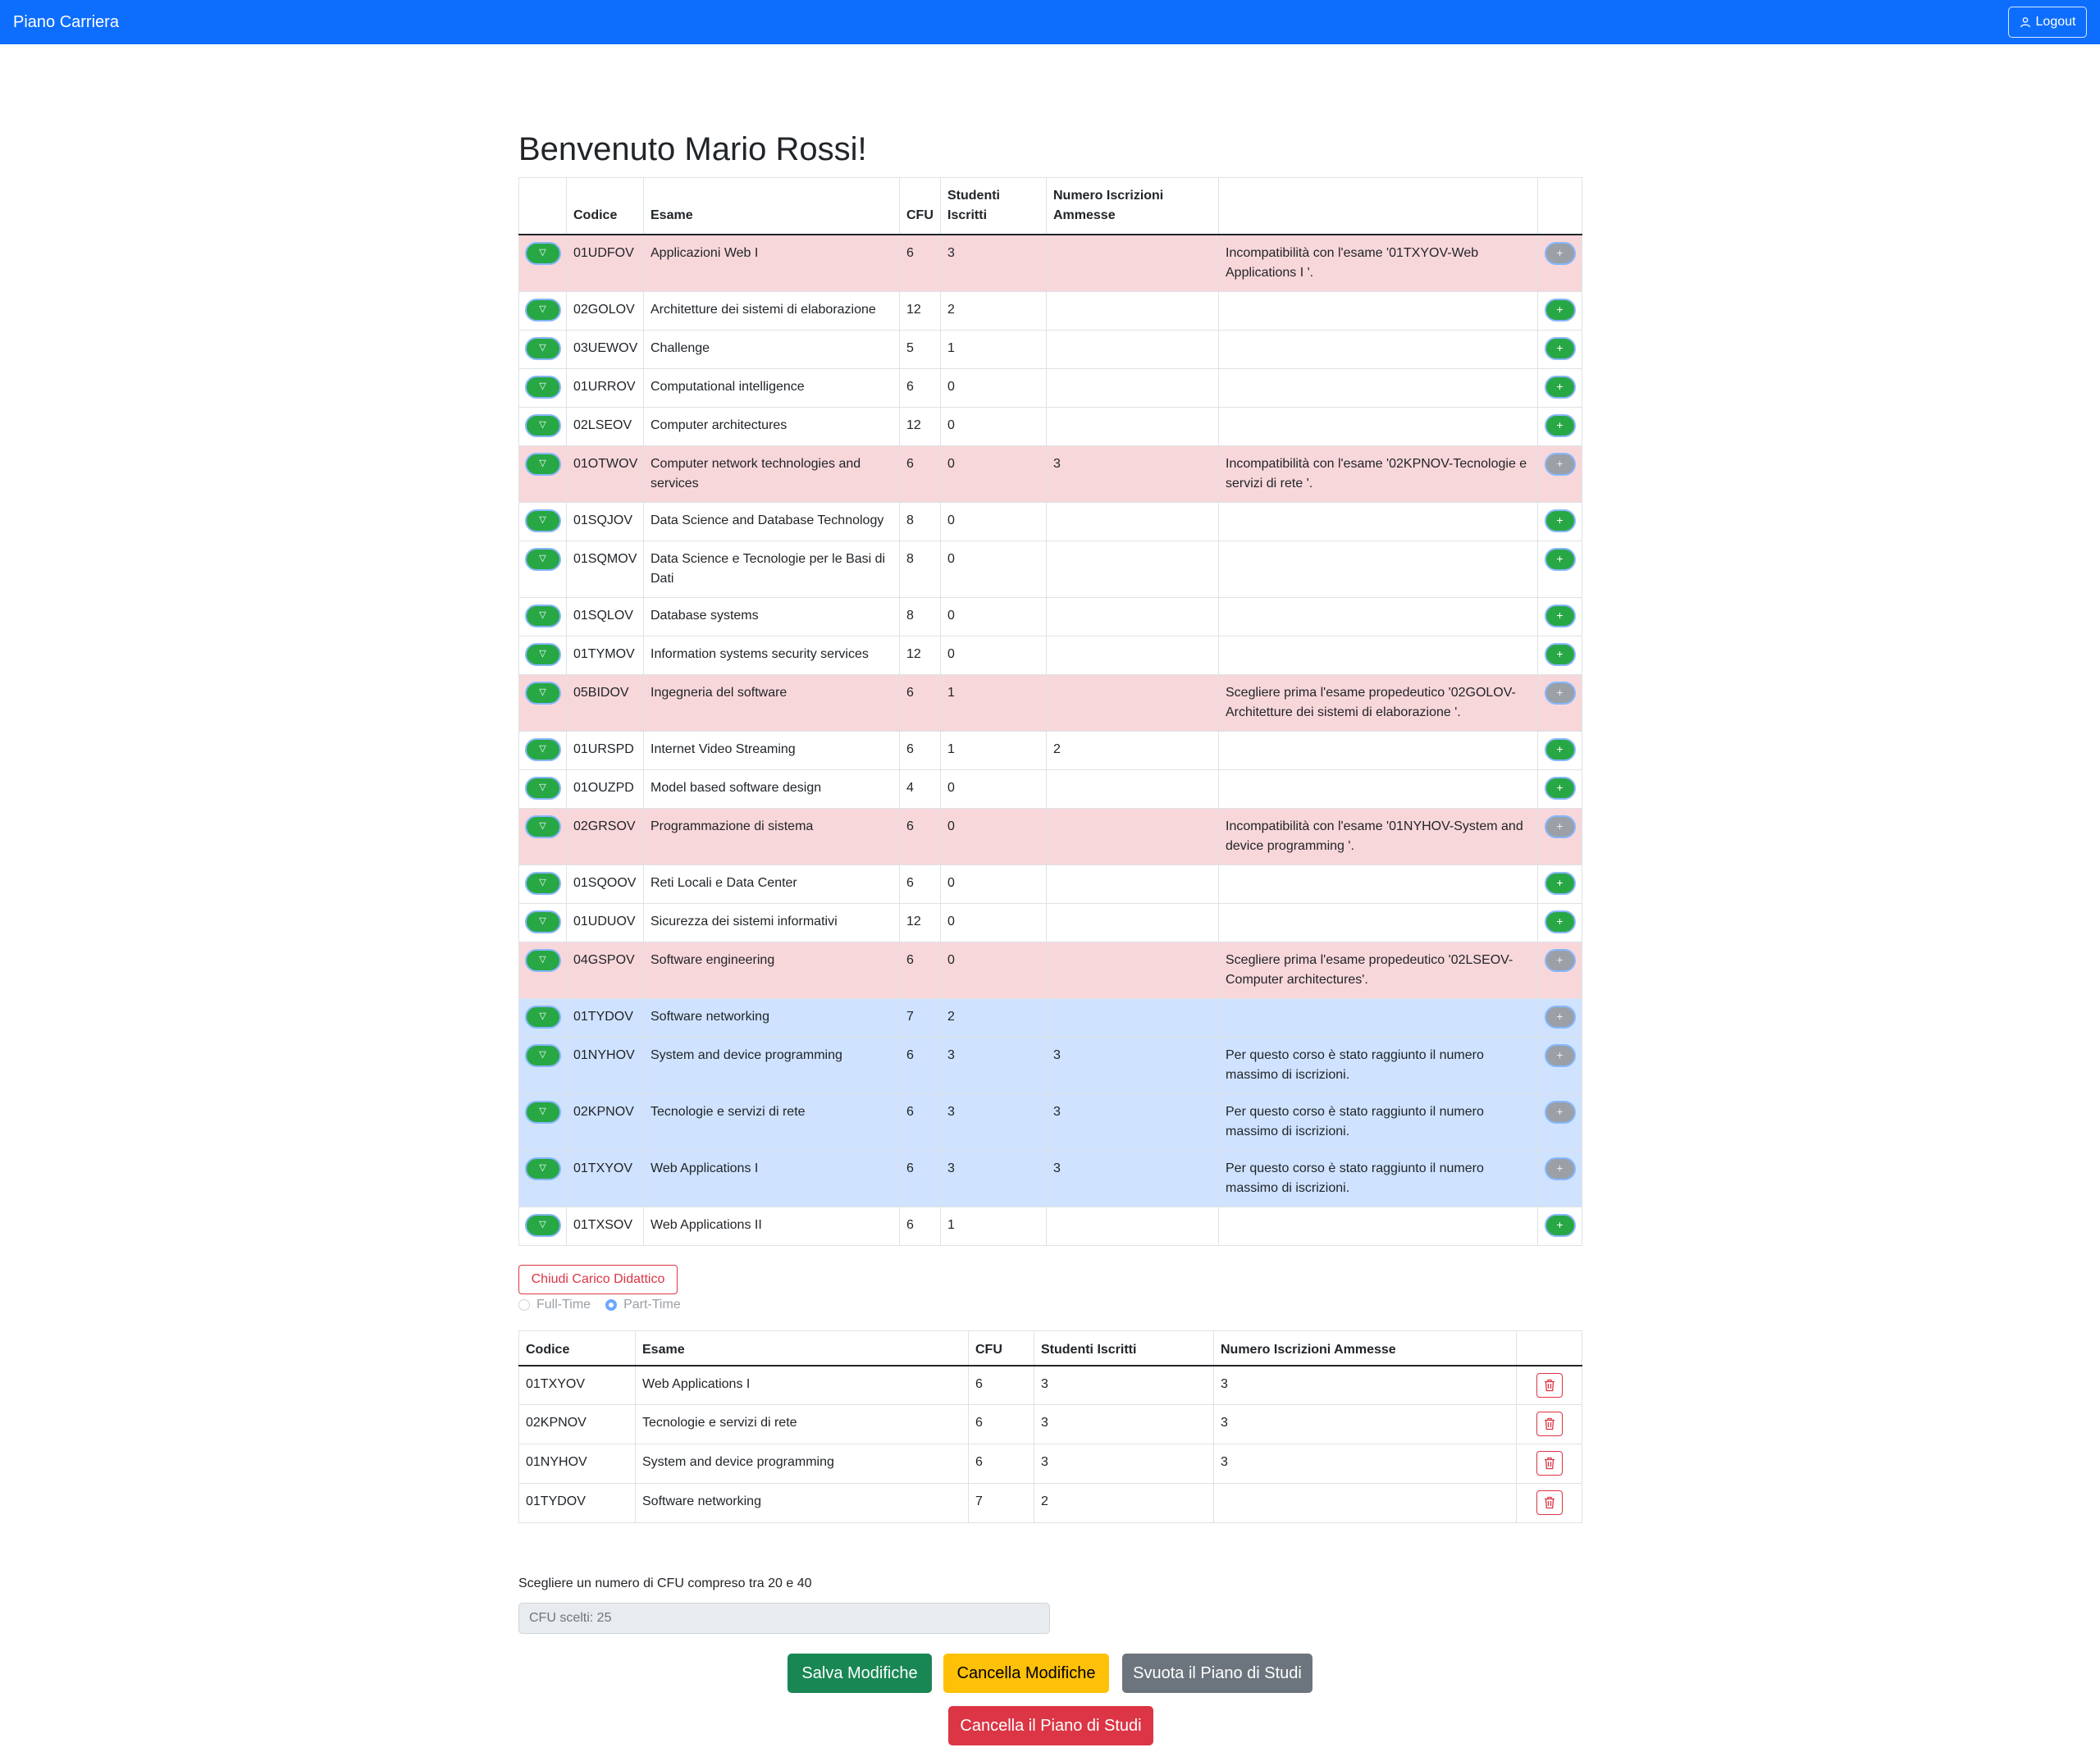  Describe the element at coordinates (1378, 1018) in the screenshot. I see `exam-note` at that location.